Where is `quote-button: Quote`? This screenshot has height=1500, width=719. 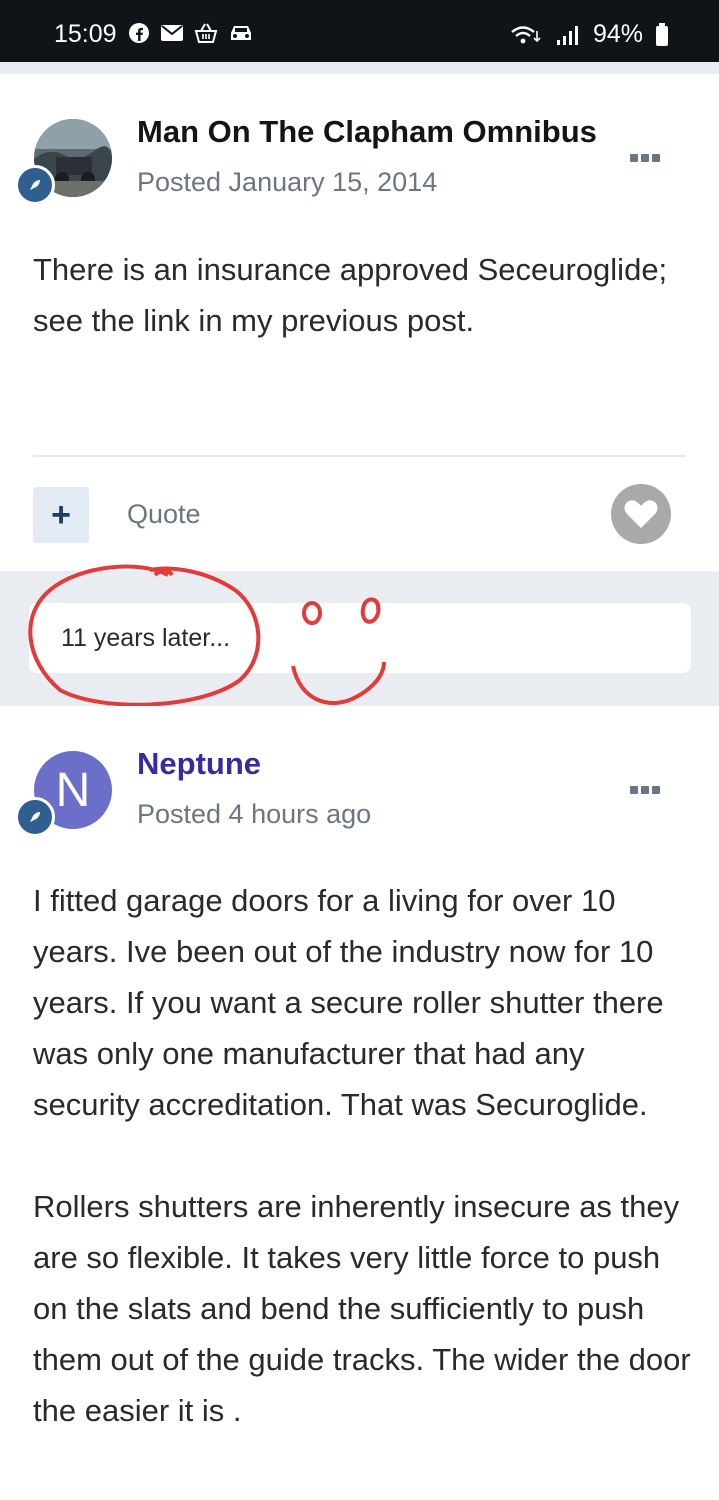 quote-button: Quote is located at coordinates (164, 514).